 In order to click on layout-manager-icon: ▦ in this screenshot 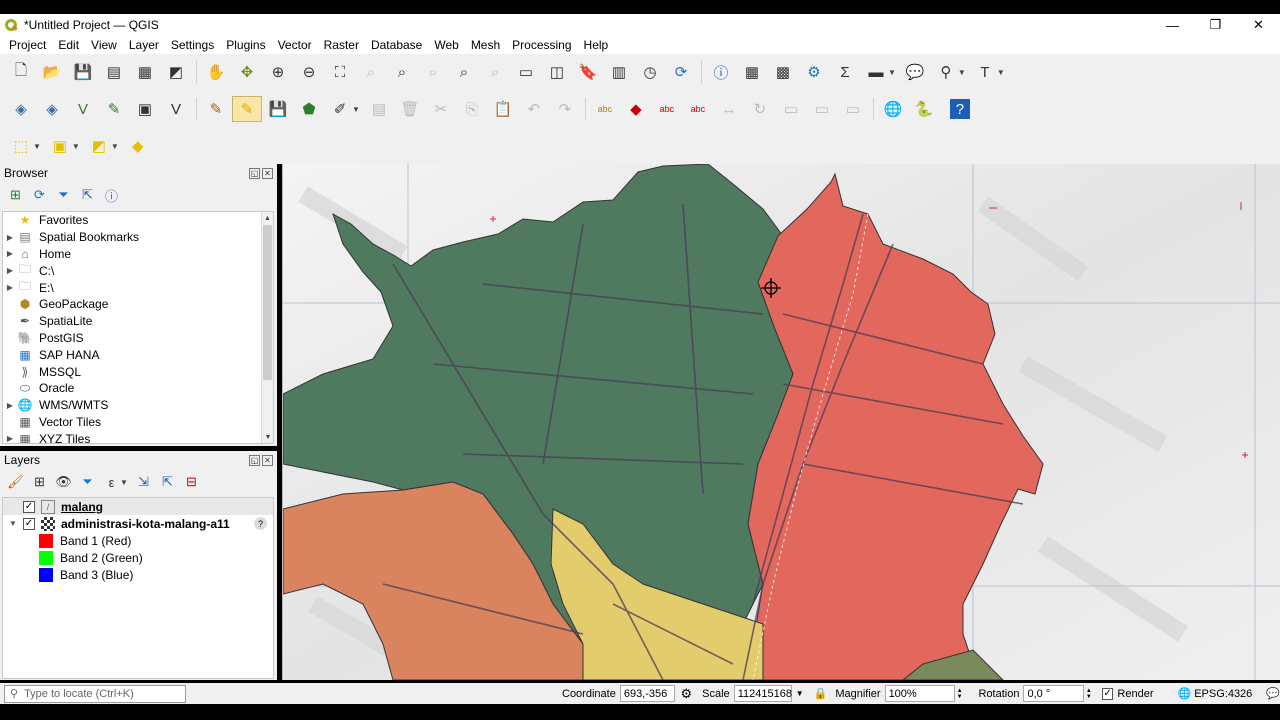, I will do `click(145, 72)`.